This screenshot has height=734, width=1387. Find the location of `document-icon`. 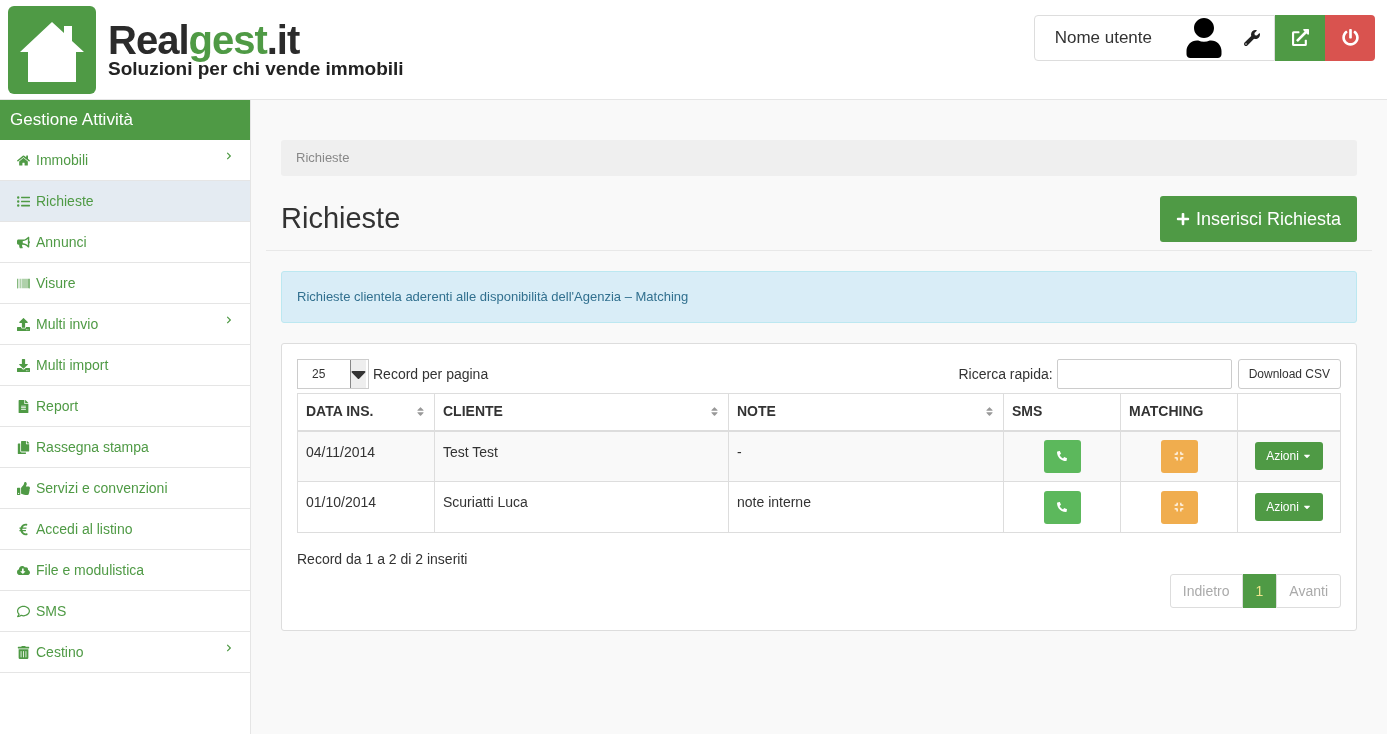

document-icon is located at coordinates (23, 406).